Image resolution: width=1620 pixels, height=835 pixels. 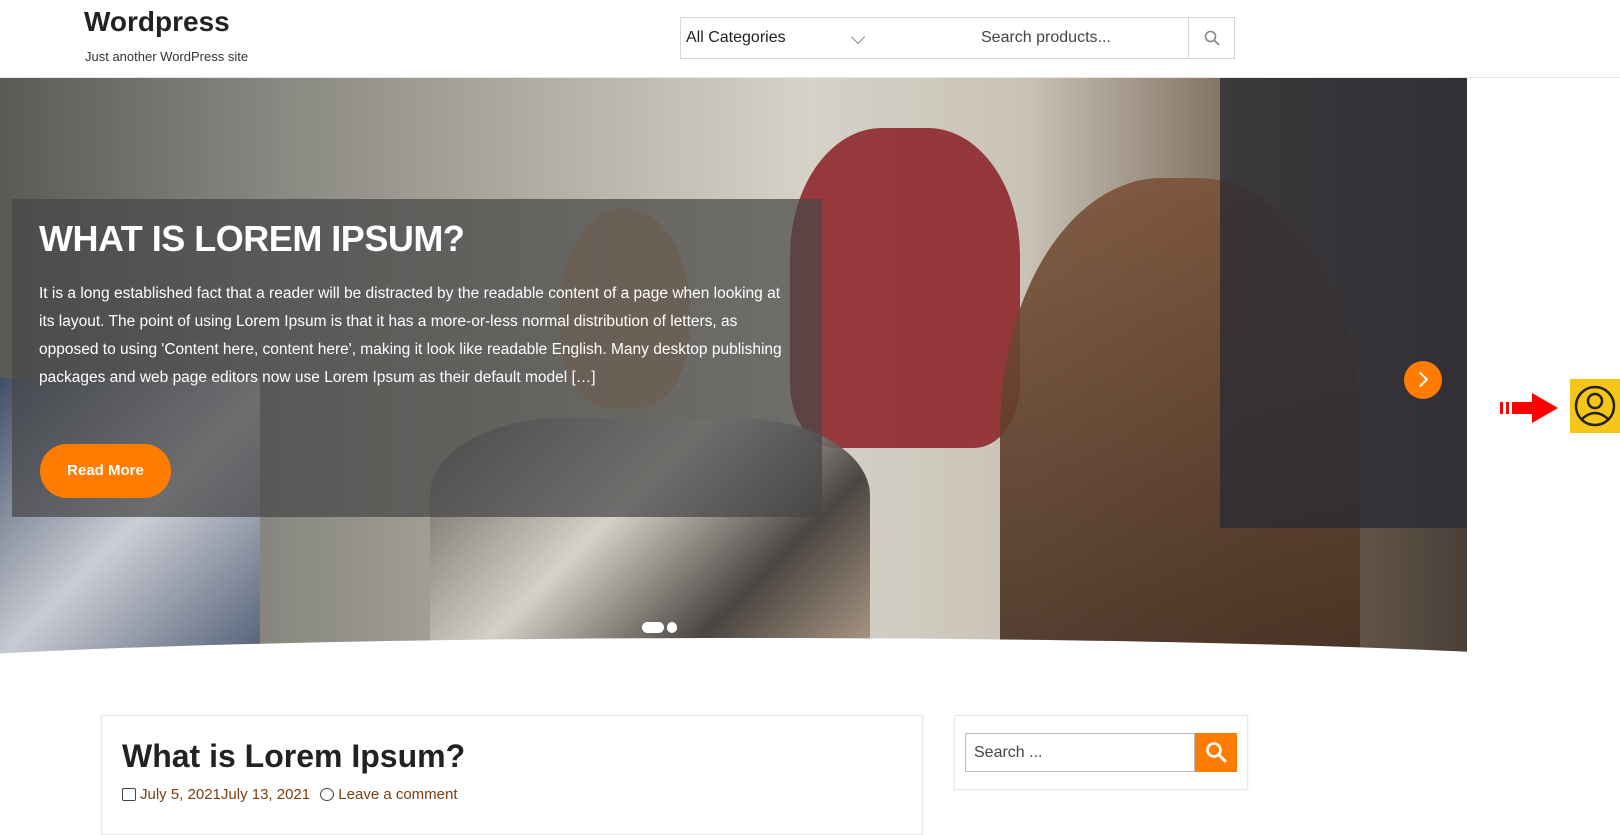 I want to click on slider-dots, so click(x=661, y=628).